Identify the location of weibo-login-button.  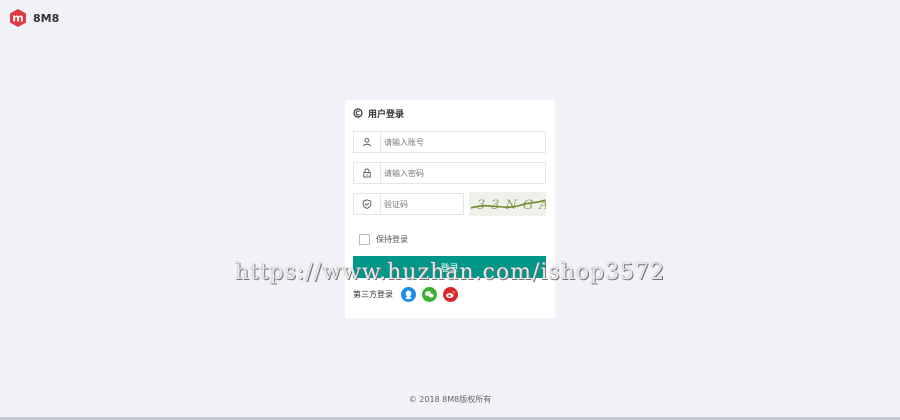
(450, 294).